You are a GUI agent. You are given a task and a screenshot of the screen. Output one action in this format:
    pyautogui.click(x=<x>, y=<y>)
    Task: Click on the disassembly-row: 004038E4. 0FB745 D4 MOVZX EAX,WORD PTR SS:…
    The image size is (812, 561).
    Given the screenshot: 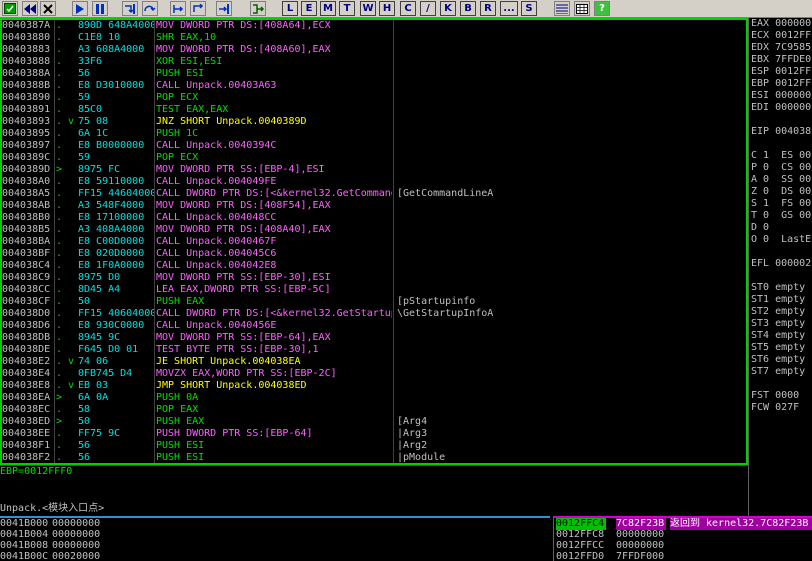 What is the action you would take?
    pyautogui.click(x=374, y=374)
    